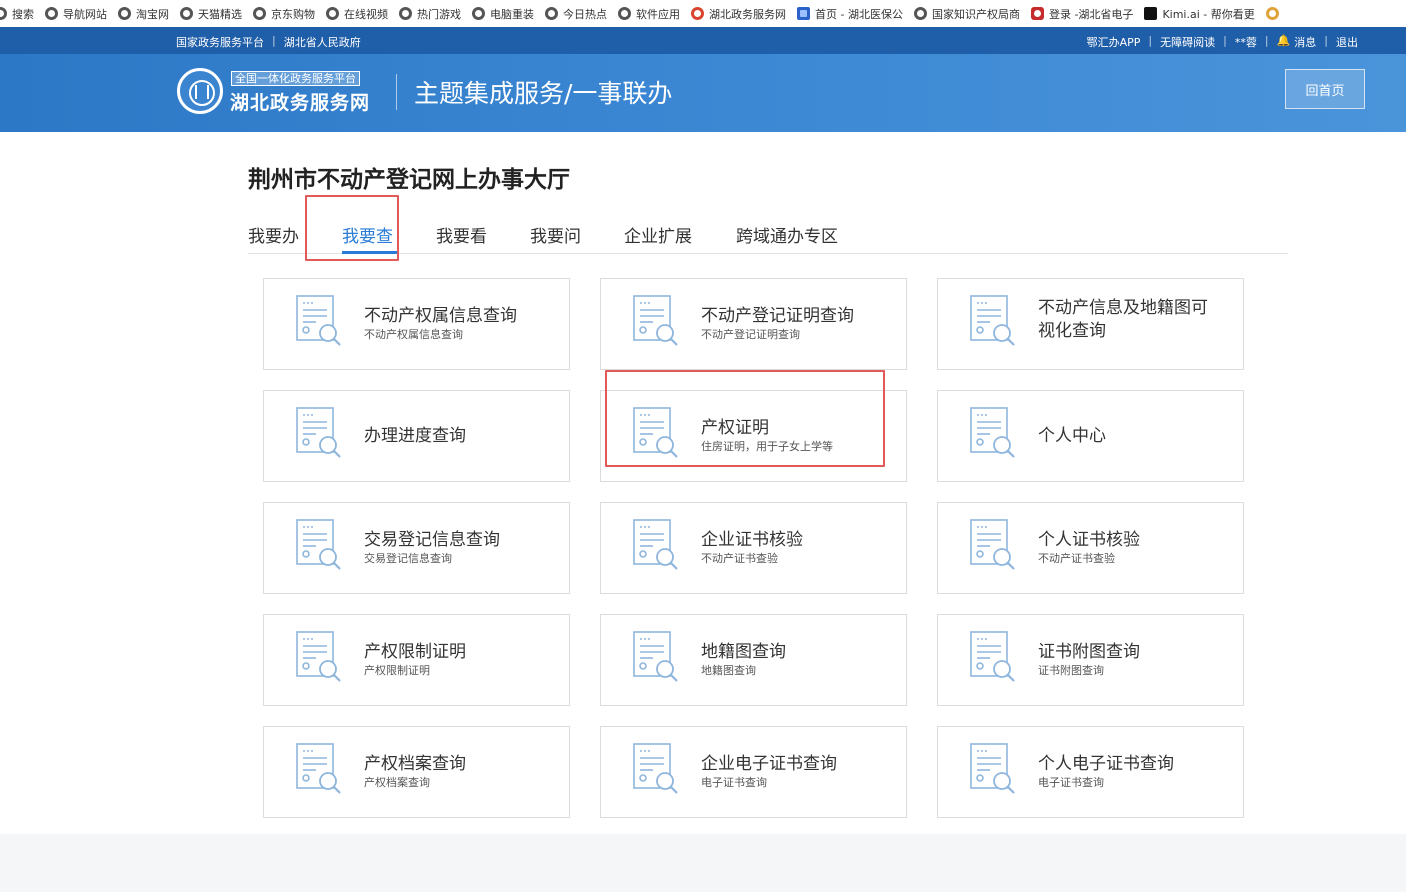  What do you see at coordinates (1089, 652) in the screenshot?
I see `service-card-title: 证书附图查询` at bounding box center [1089, 652].